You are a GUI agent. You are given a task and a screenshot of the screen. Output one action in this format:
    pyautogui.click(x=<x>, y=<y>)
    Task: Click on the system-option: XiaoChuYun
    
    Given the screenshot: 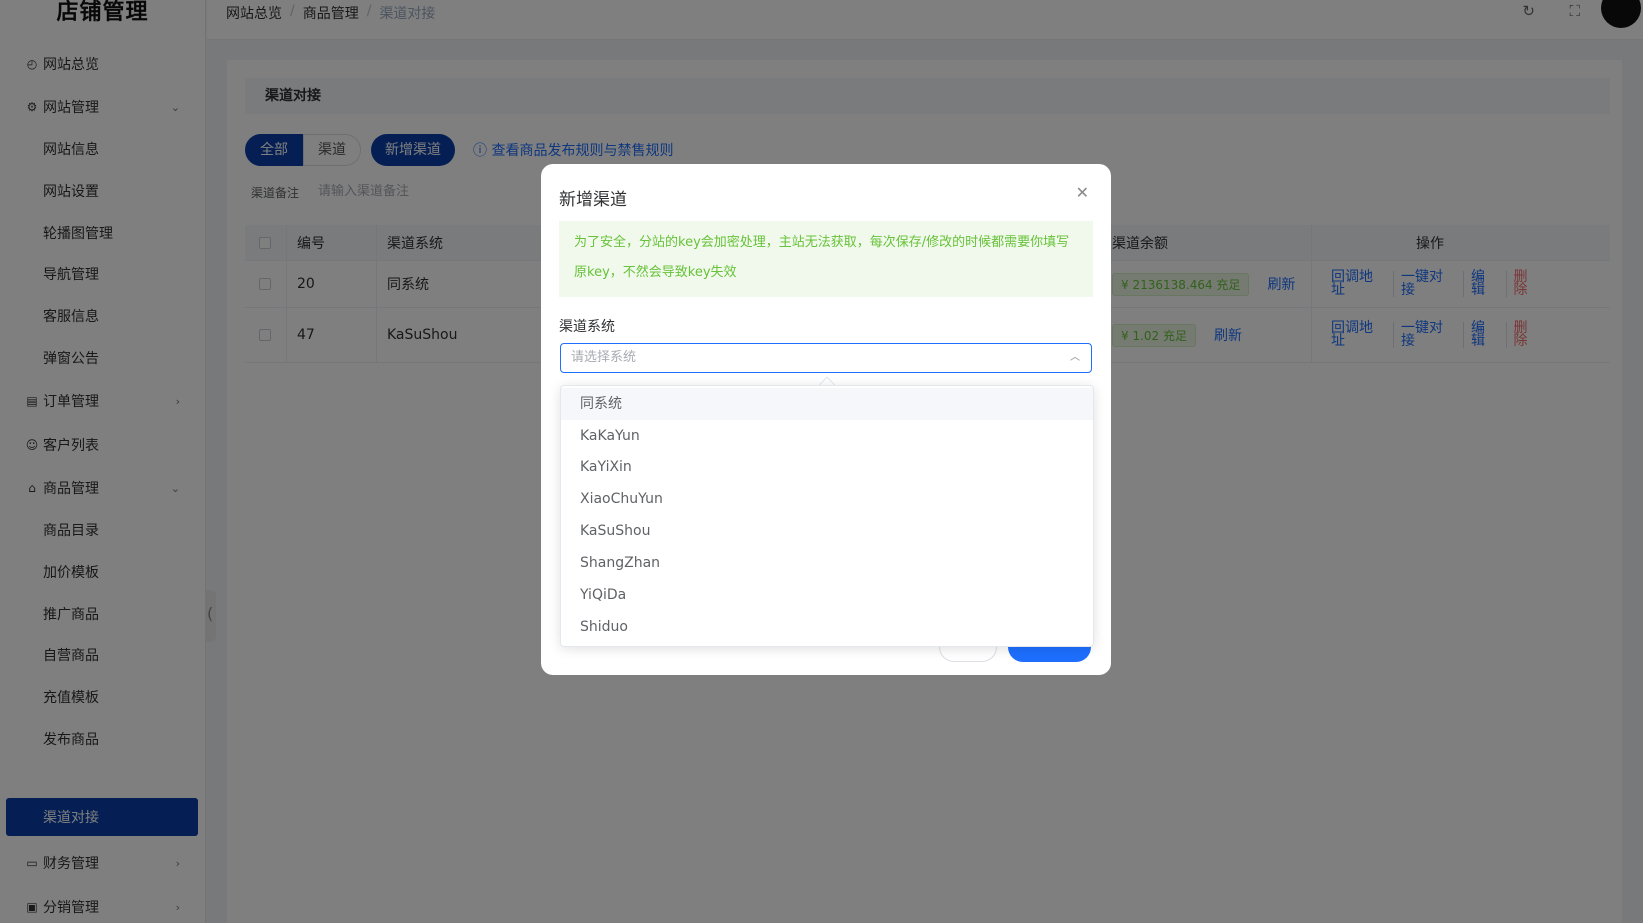 What is the action you would take?
    pyautogui.click(x=827, y=499)
    